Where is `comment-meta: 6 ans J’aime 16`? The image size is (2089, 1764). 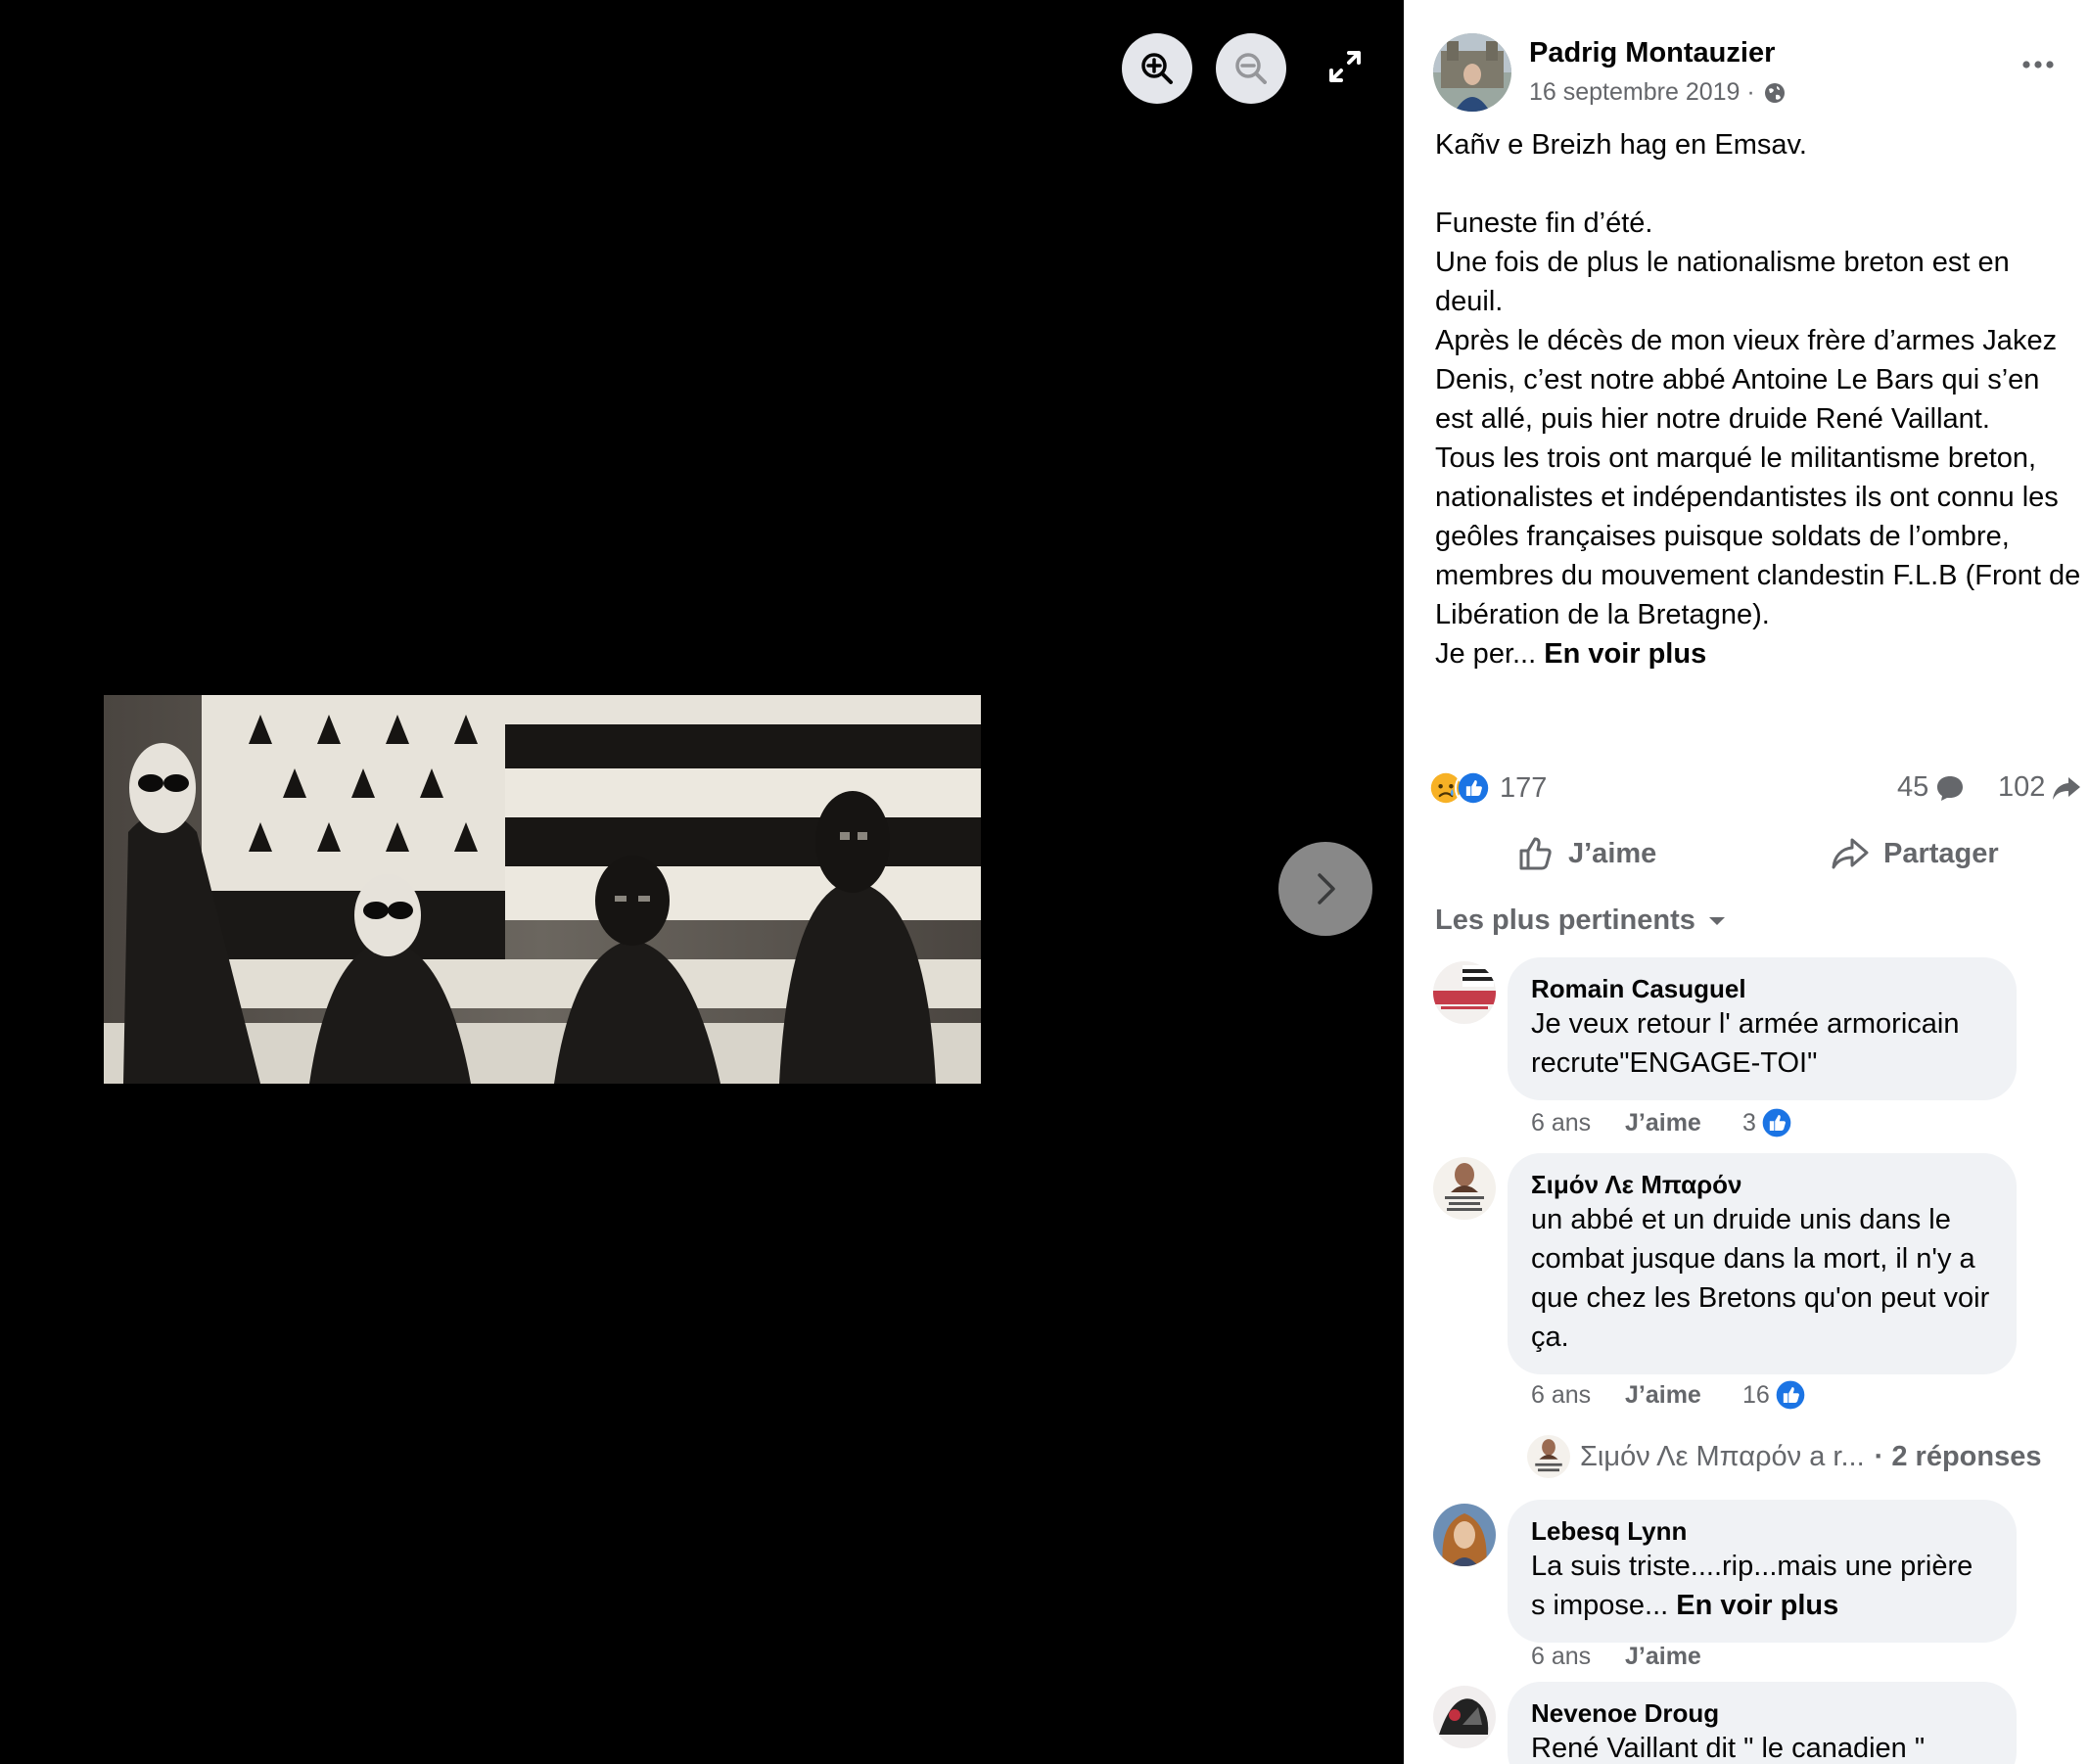
comment-meta: 6 ans J’aime 16 is located at coordinates (1669, 1395).